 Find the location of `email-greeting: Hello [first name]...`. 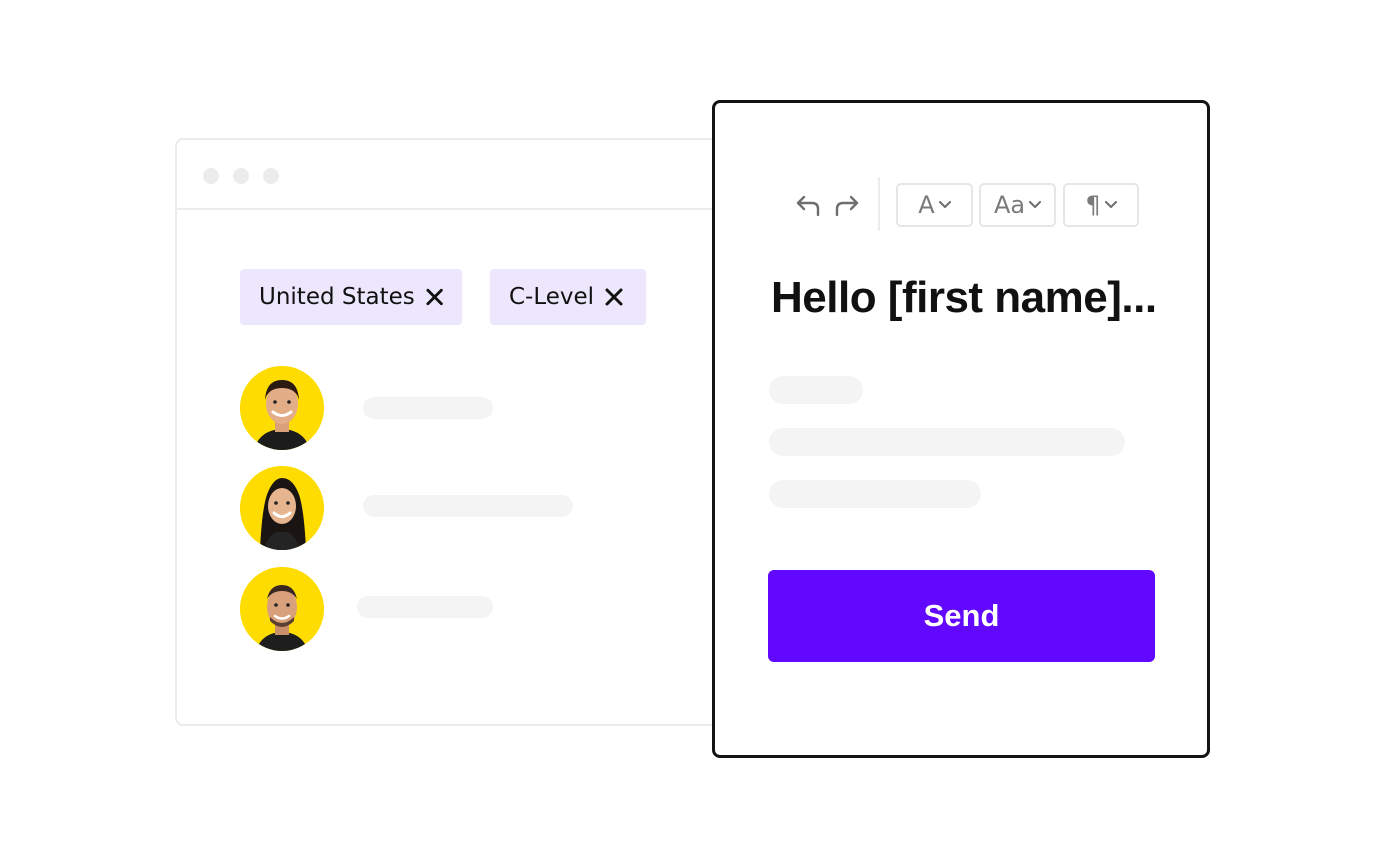

email-greeting: Hello [first name]... is located at coordinates (981, 298).